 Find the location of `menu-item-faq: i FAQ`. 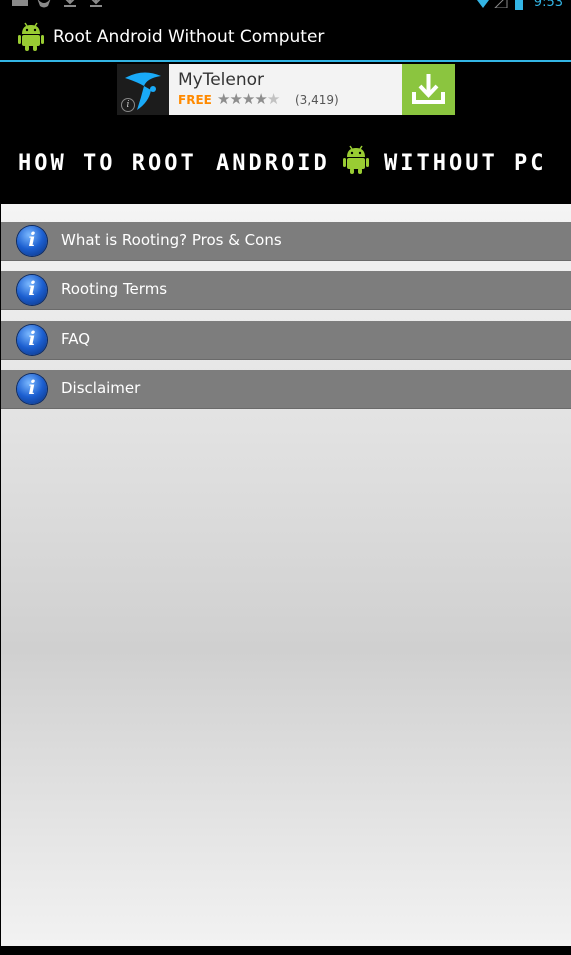

menu-item-faq: i FAQ is located at coordinates (286, 340).